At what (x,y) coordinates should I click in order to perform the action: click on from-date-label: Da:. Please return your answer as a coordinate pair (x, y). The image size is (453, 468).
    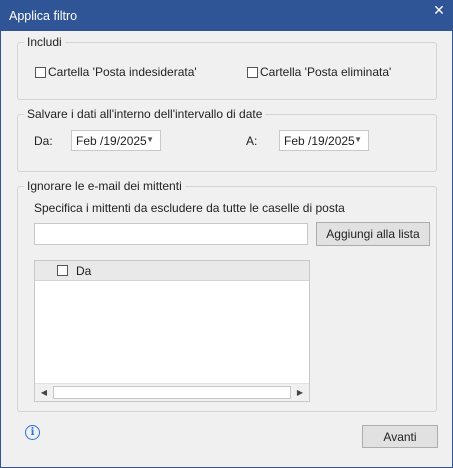
    Looking at the image, I should click on (43, 141).